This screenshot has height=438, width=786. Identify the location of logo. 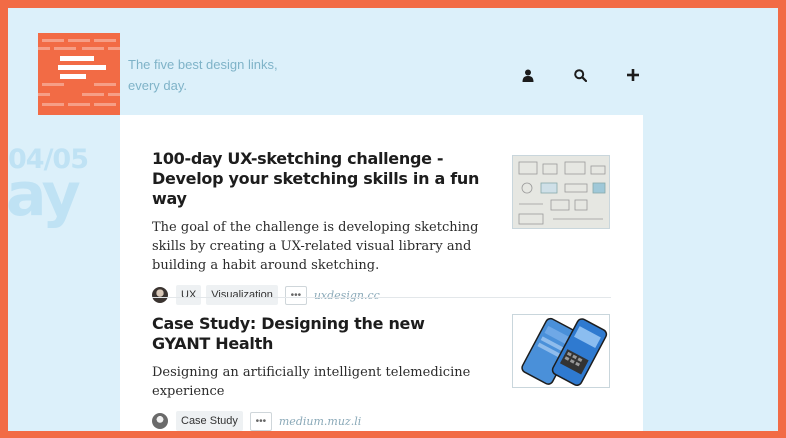
(79, 74).